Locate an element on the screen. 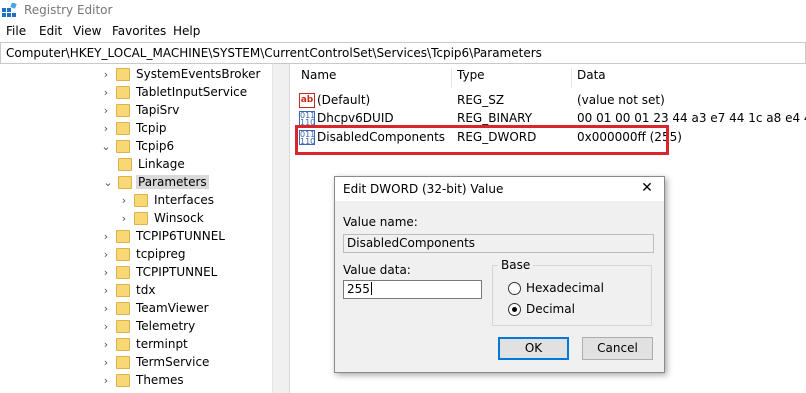 This screenshot has width=806, height=393. tree-item-systemeventsbroker: › SystemEventsBroker is located at coordinates (185, 75).